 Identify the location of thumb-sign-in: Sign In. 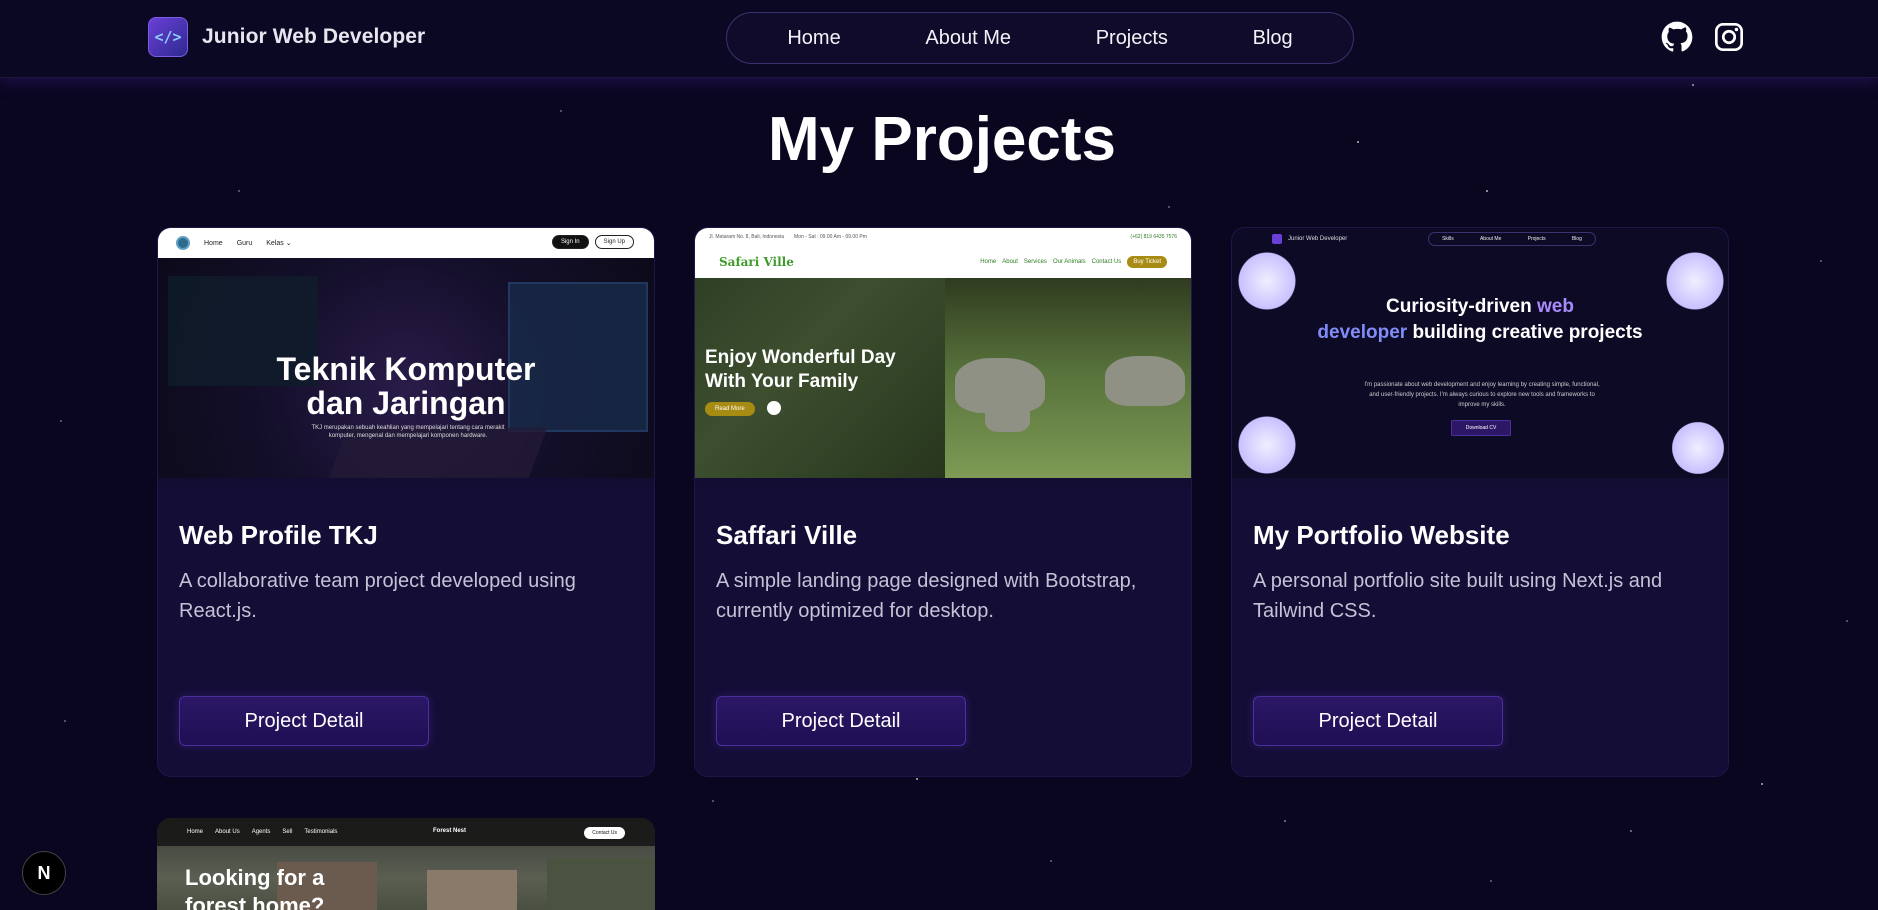
(570, 242).